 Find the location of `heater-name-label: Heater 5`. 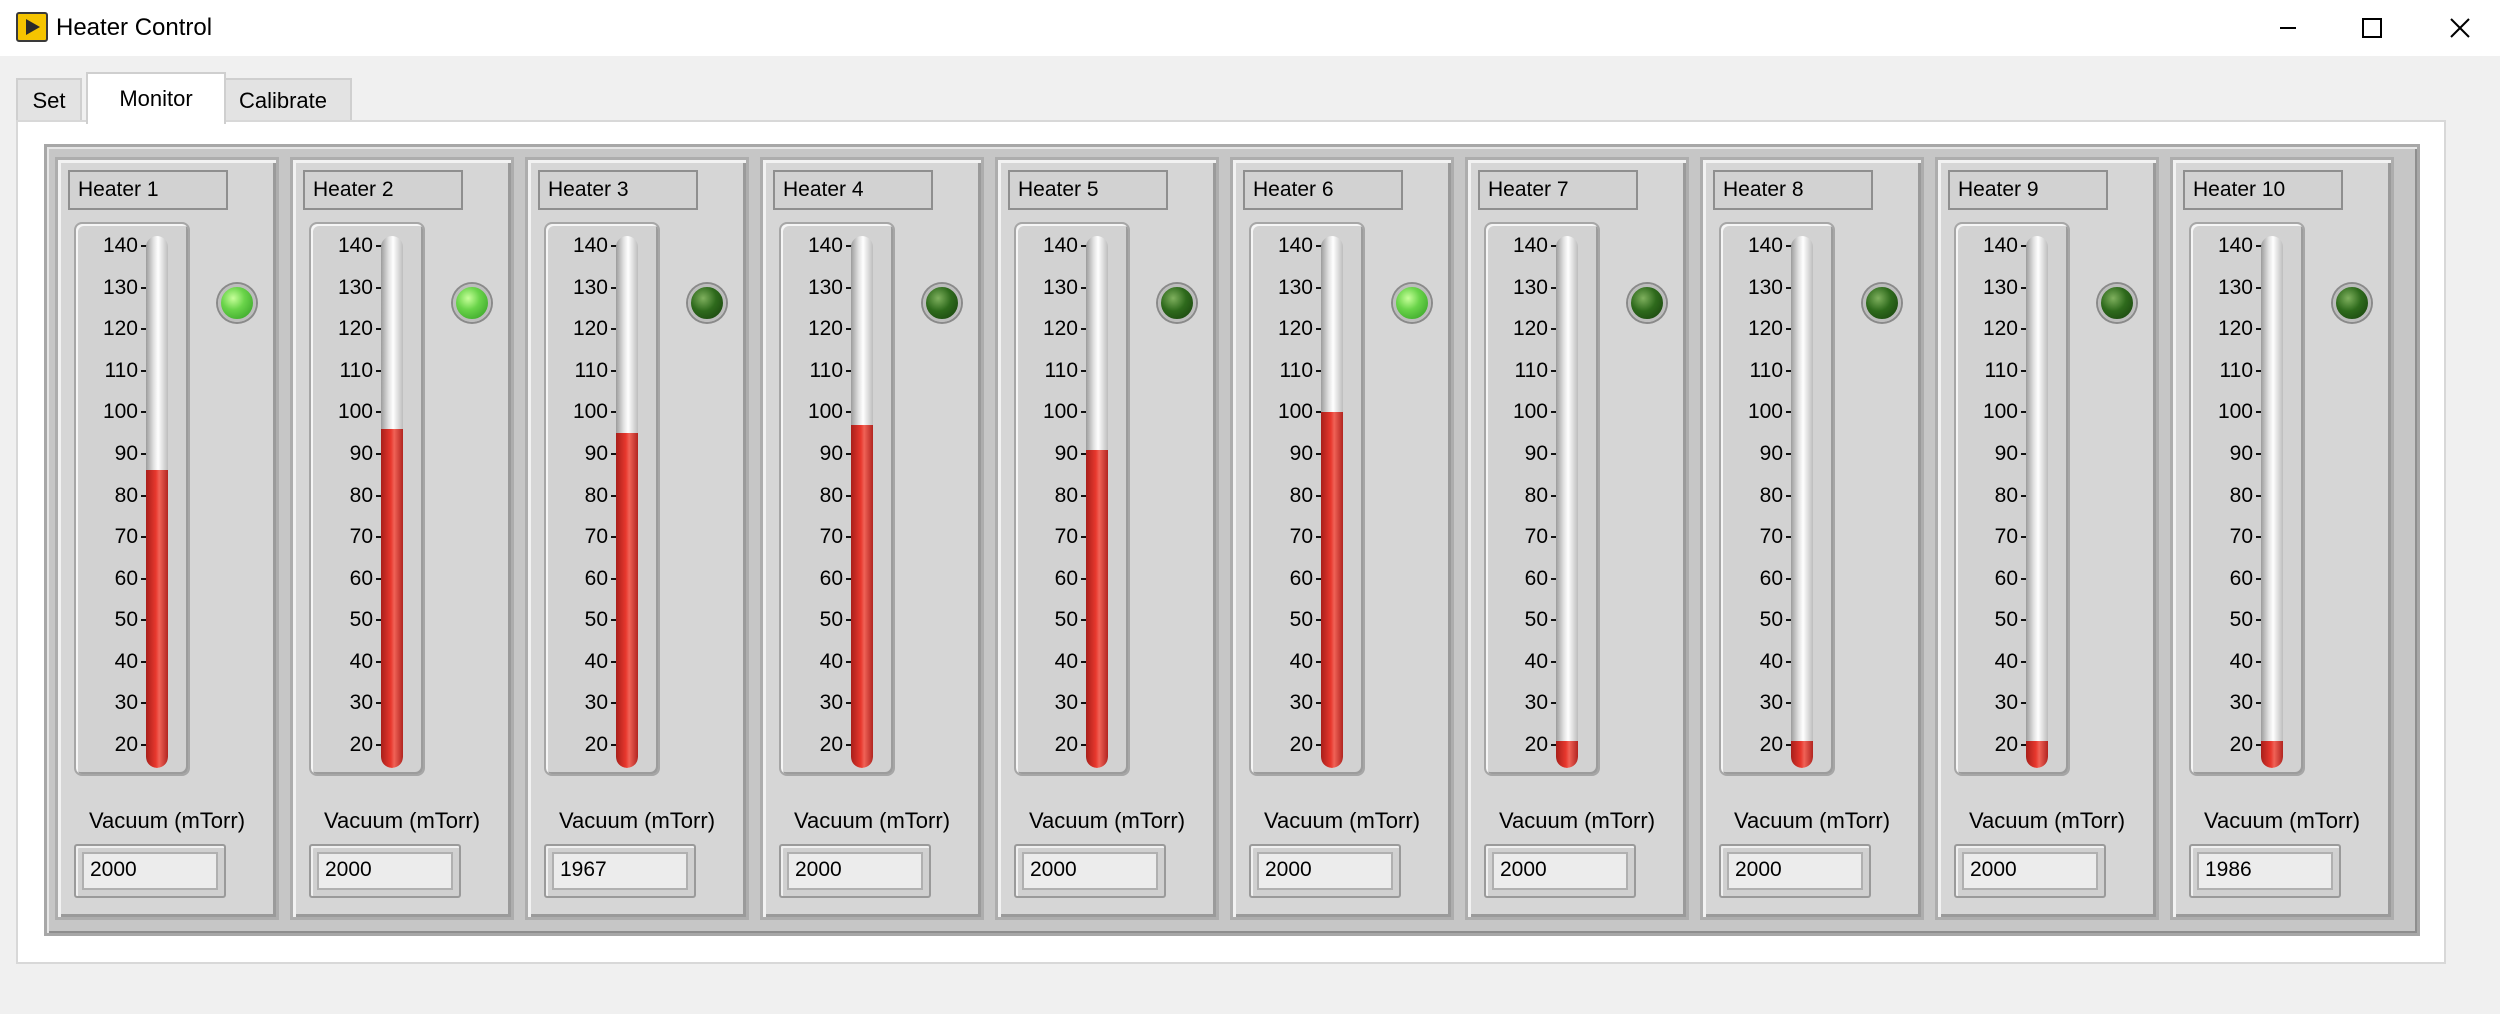

heater-name-label: Heater 5 is located at coordinates (1088, 190).